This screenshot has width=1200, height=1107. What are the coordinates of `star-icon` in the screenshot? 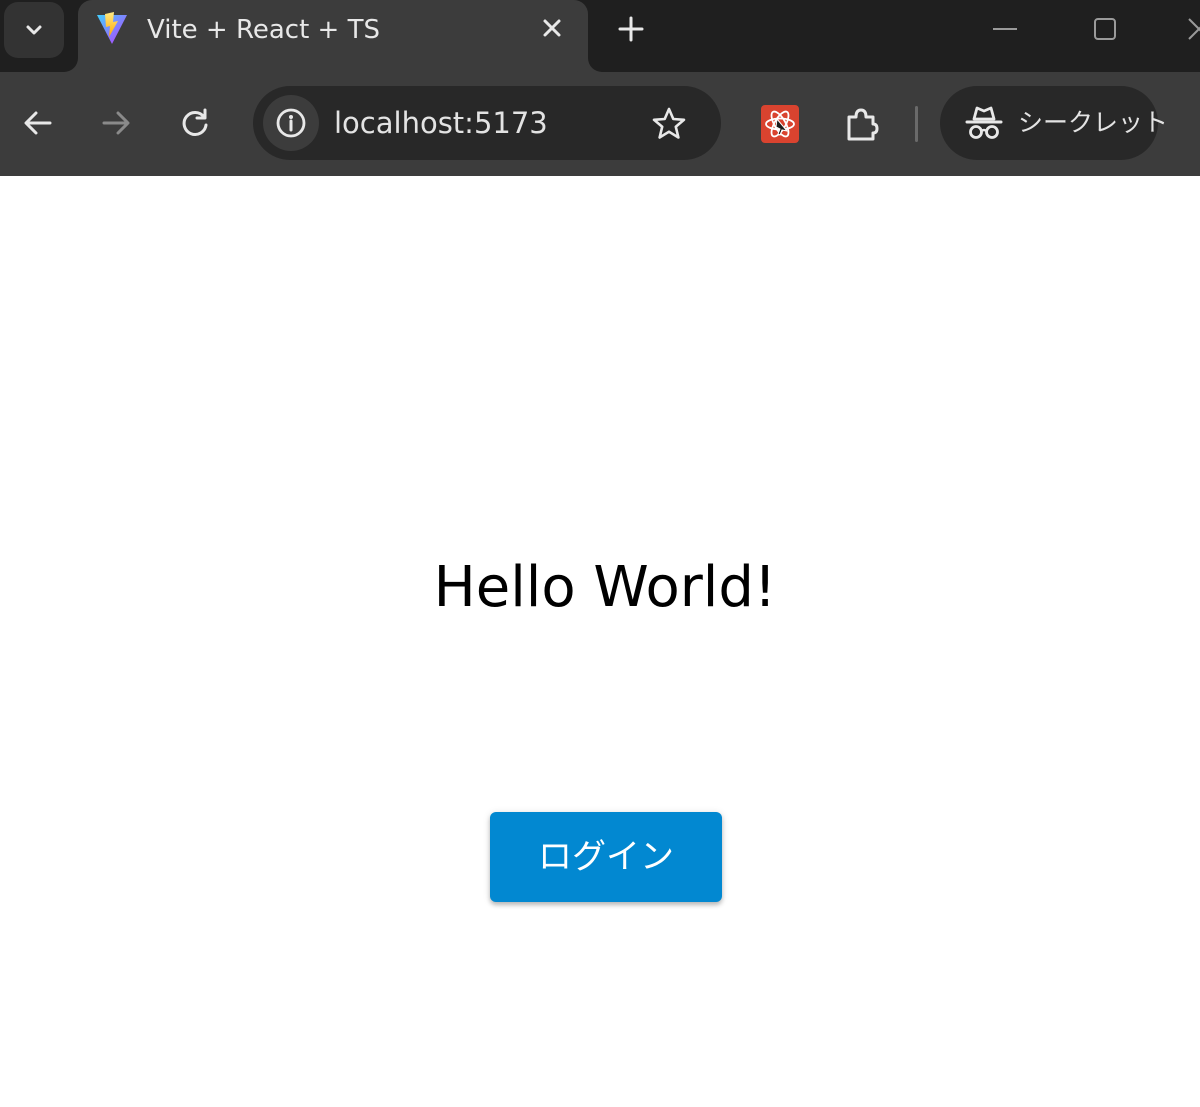 It's located at (669, 123).